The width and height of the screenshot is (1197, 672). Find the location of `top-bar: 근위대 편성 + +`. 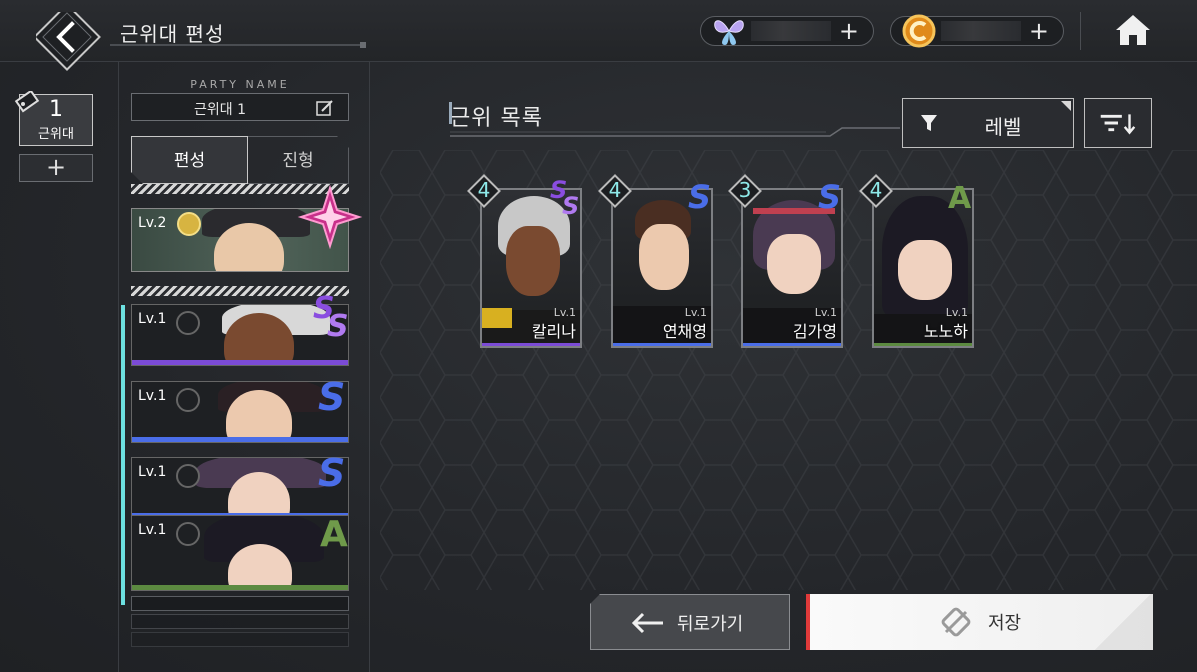

top-bar: 근위대 편성 + + is located at coordinates (598, 35).